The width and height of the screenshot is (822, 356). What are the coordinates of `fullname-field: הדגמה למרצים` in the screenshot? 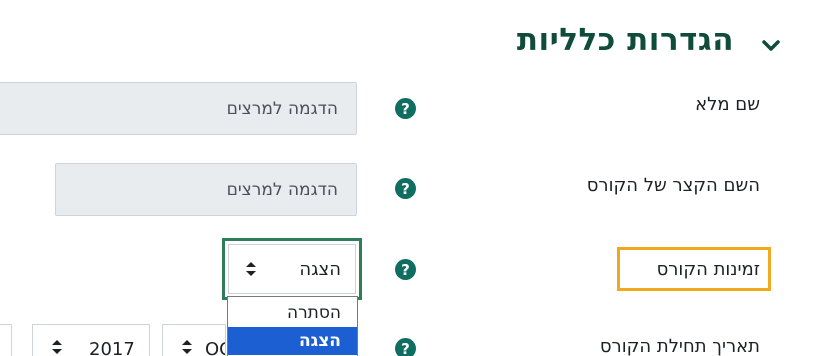 It's located at (178, 108).